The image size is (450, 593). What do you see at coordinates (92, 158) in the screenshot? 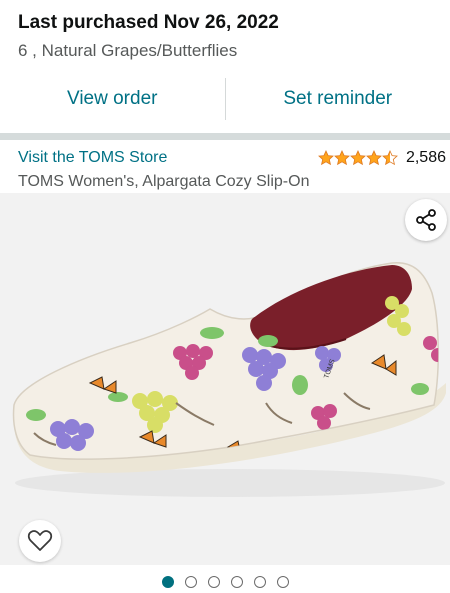
I see `visit-store-link: Visit the TOMS Store` at bounding box center [92, 158].